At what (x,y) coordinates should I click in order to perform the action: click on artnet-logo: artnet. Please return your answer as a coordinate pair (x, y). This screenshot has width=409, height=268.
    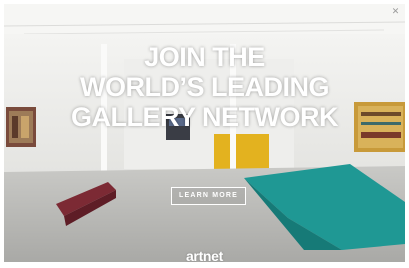
    Looking at the image, I should click on (204, 255).